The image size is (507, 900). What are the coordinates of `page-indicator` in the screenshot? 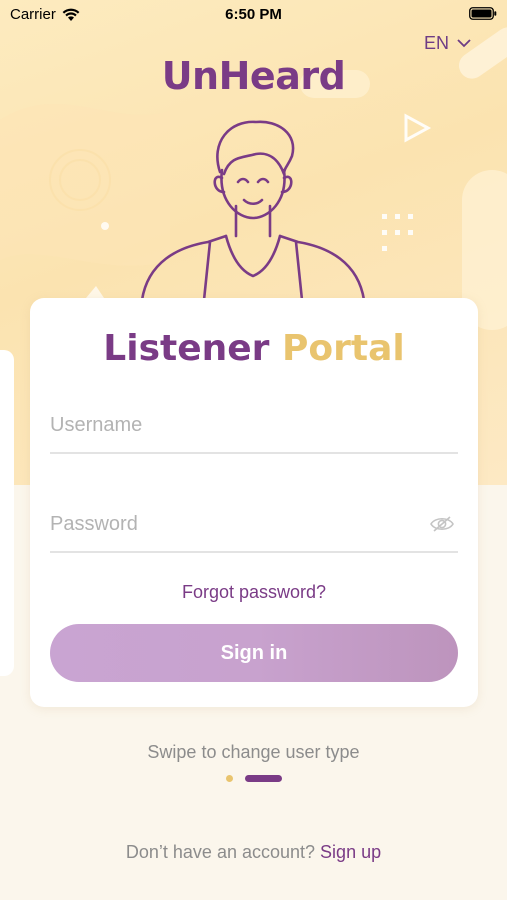 It's located at (253, 779).